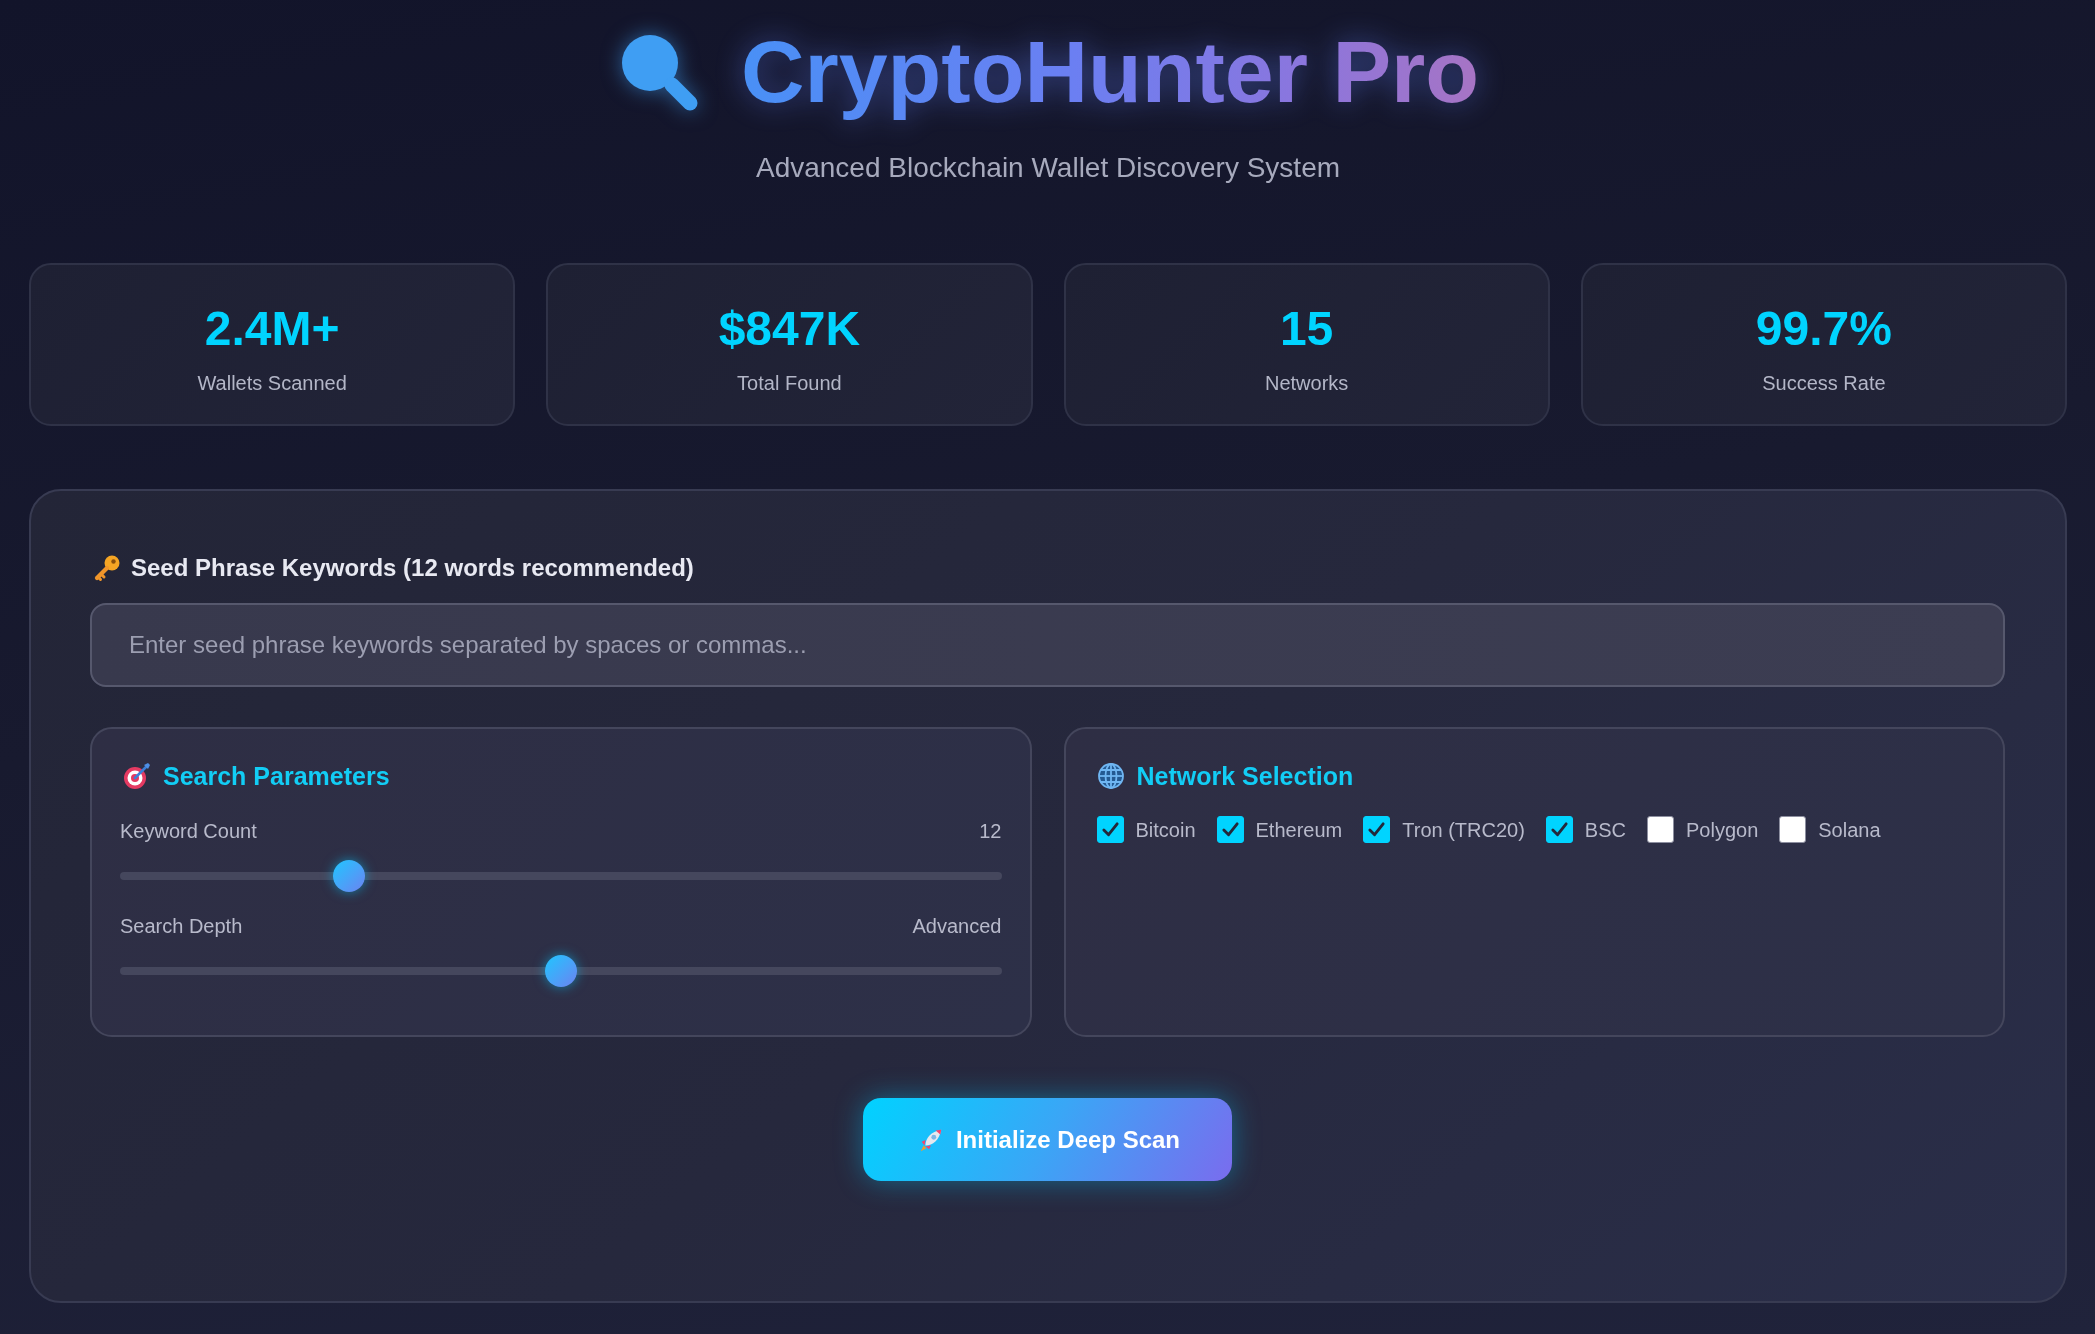 The width and height of the screenshot is (2095, 1334). Describe the element at coordinates (272, 329) in the screenshot. I see `stat-value: 2.4M+` at that location.